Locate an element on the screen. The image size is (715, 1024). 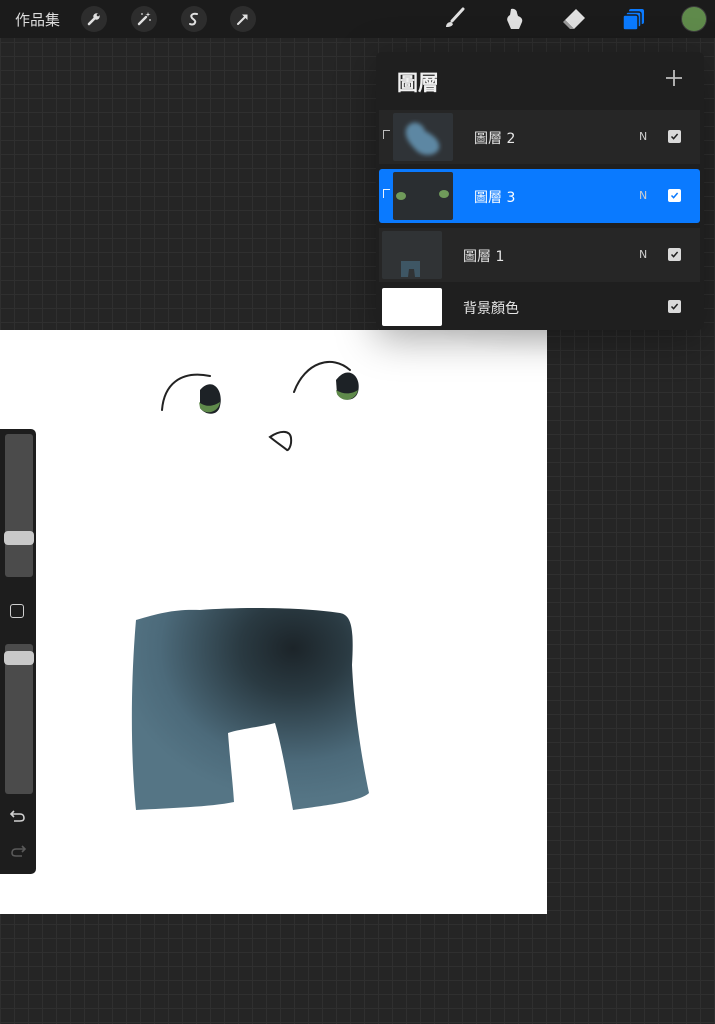
layer-row-selected: 圖層 3 N is located at coordinates (539, 196).